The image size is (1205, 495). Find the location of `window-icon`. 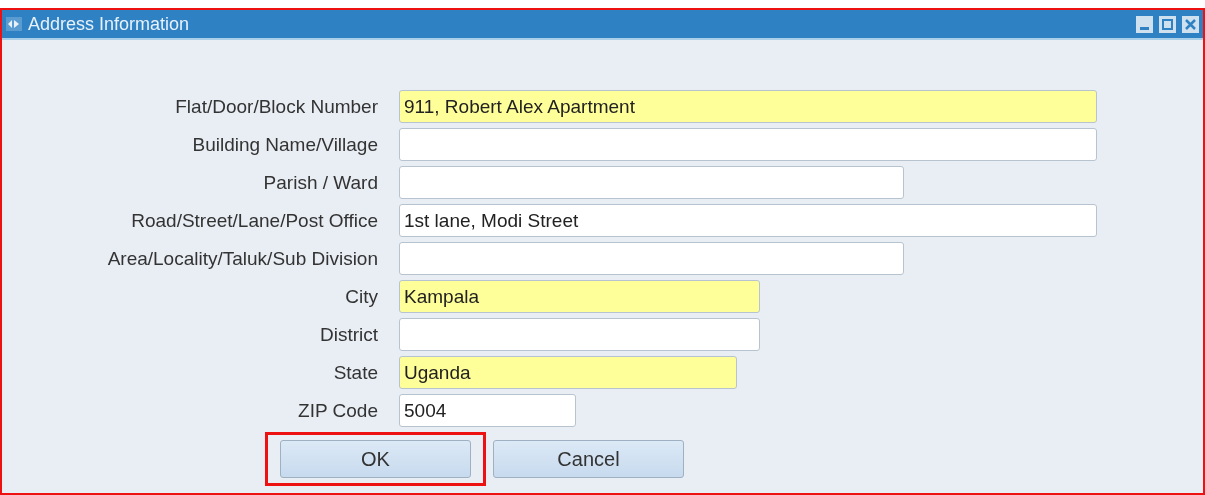

window-icon is located at coordinates (14, 24).